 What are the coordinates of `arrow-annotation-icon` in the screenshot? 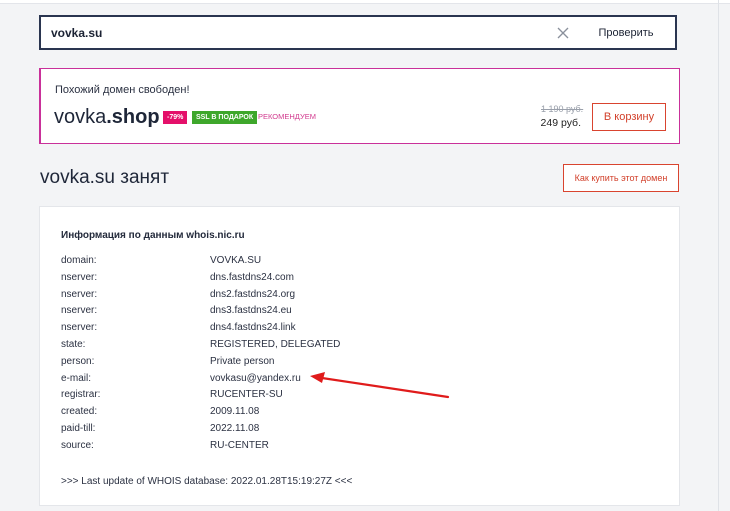 It's located at (380, 385).